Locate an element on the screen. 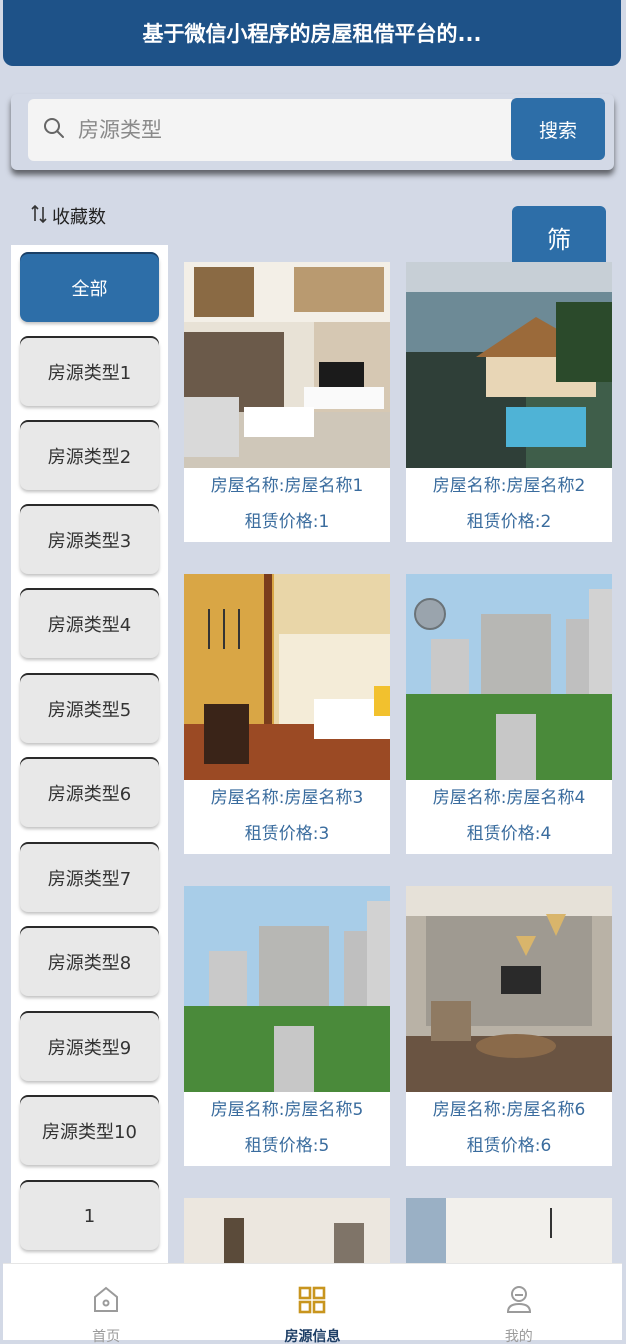 The width and height of the screenshot is (626, 1344). listing-price: 租赁价格:2 is located at coordinates (509, 522).